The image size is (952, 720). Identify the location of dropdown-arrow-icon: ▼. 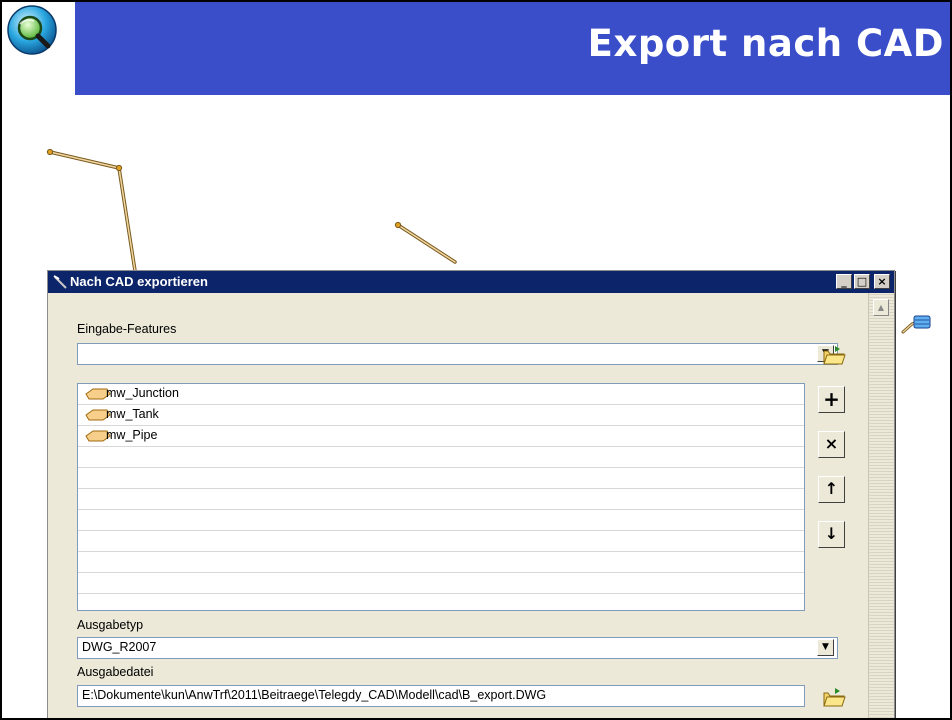
(825, 647).